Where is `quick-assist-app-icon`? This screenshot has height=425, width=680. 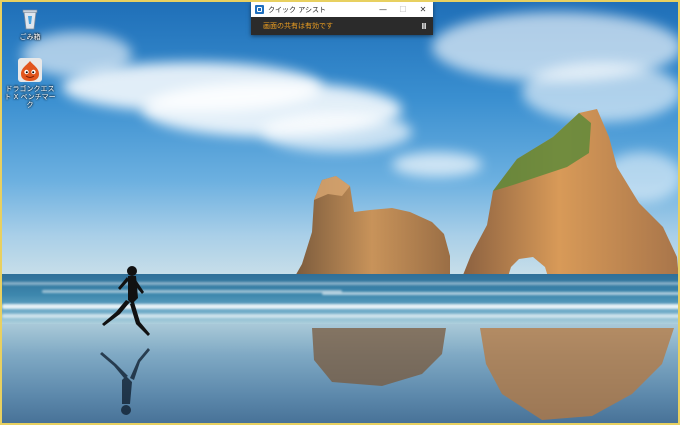 quick-assist-app-icon is located at coordinates (259, 9).